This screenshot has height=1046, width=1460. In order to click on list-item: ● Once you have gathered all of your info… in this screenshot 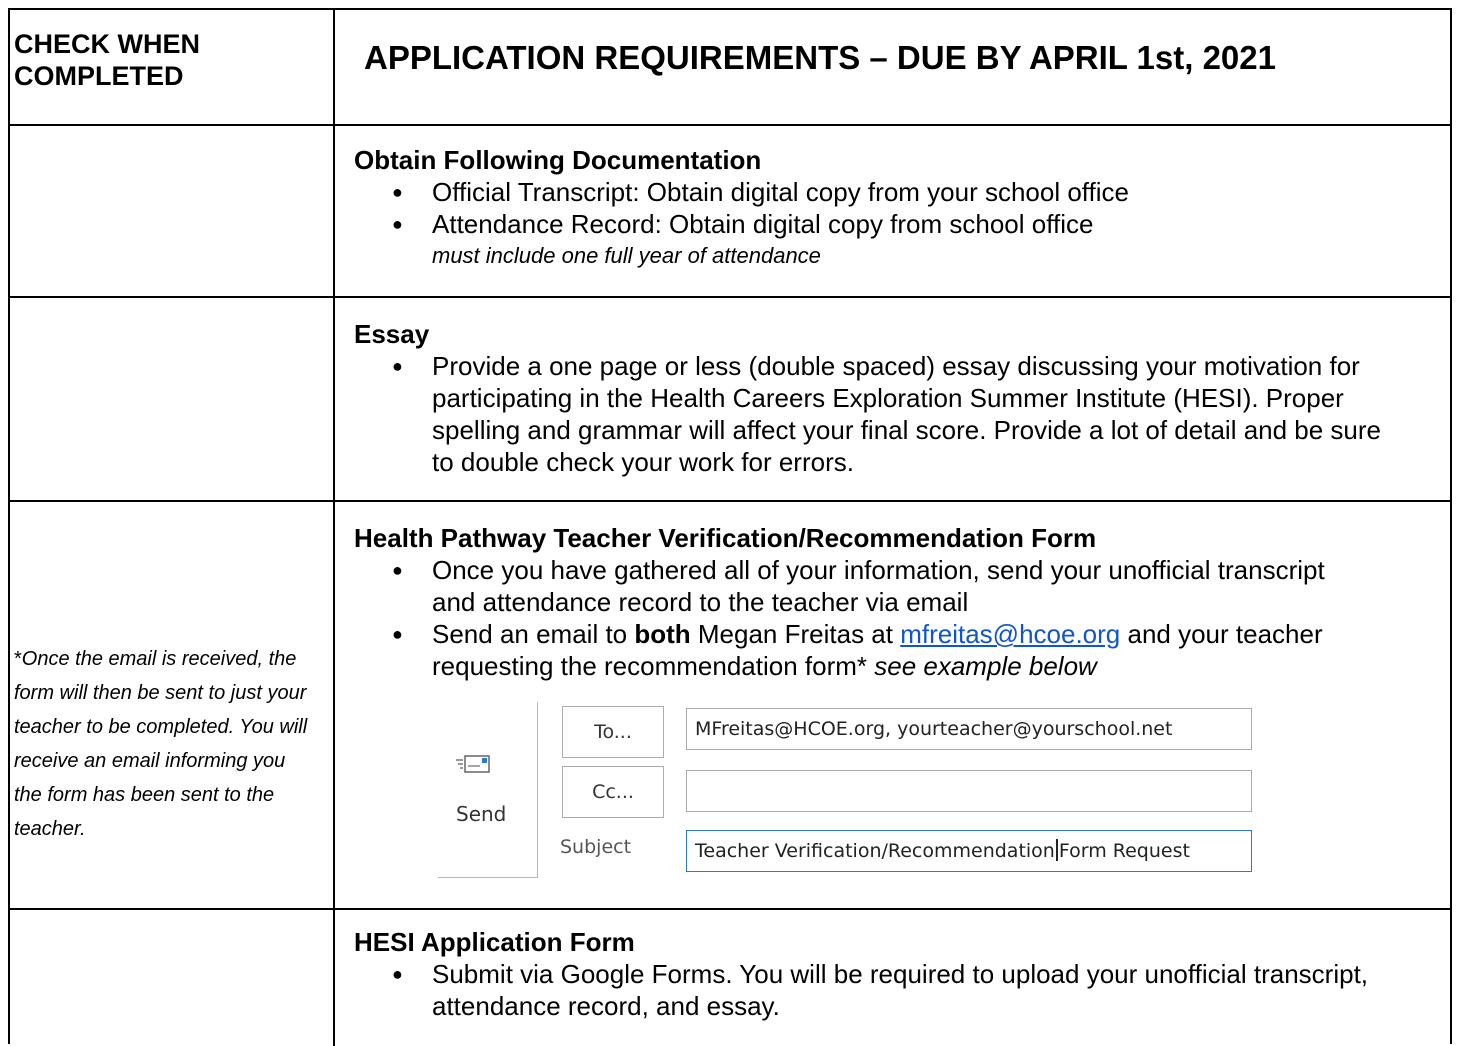, I will do `click(858, 586)`.